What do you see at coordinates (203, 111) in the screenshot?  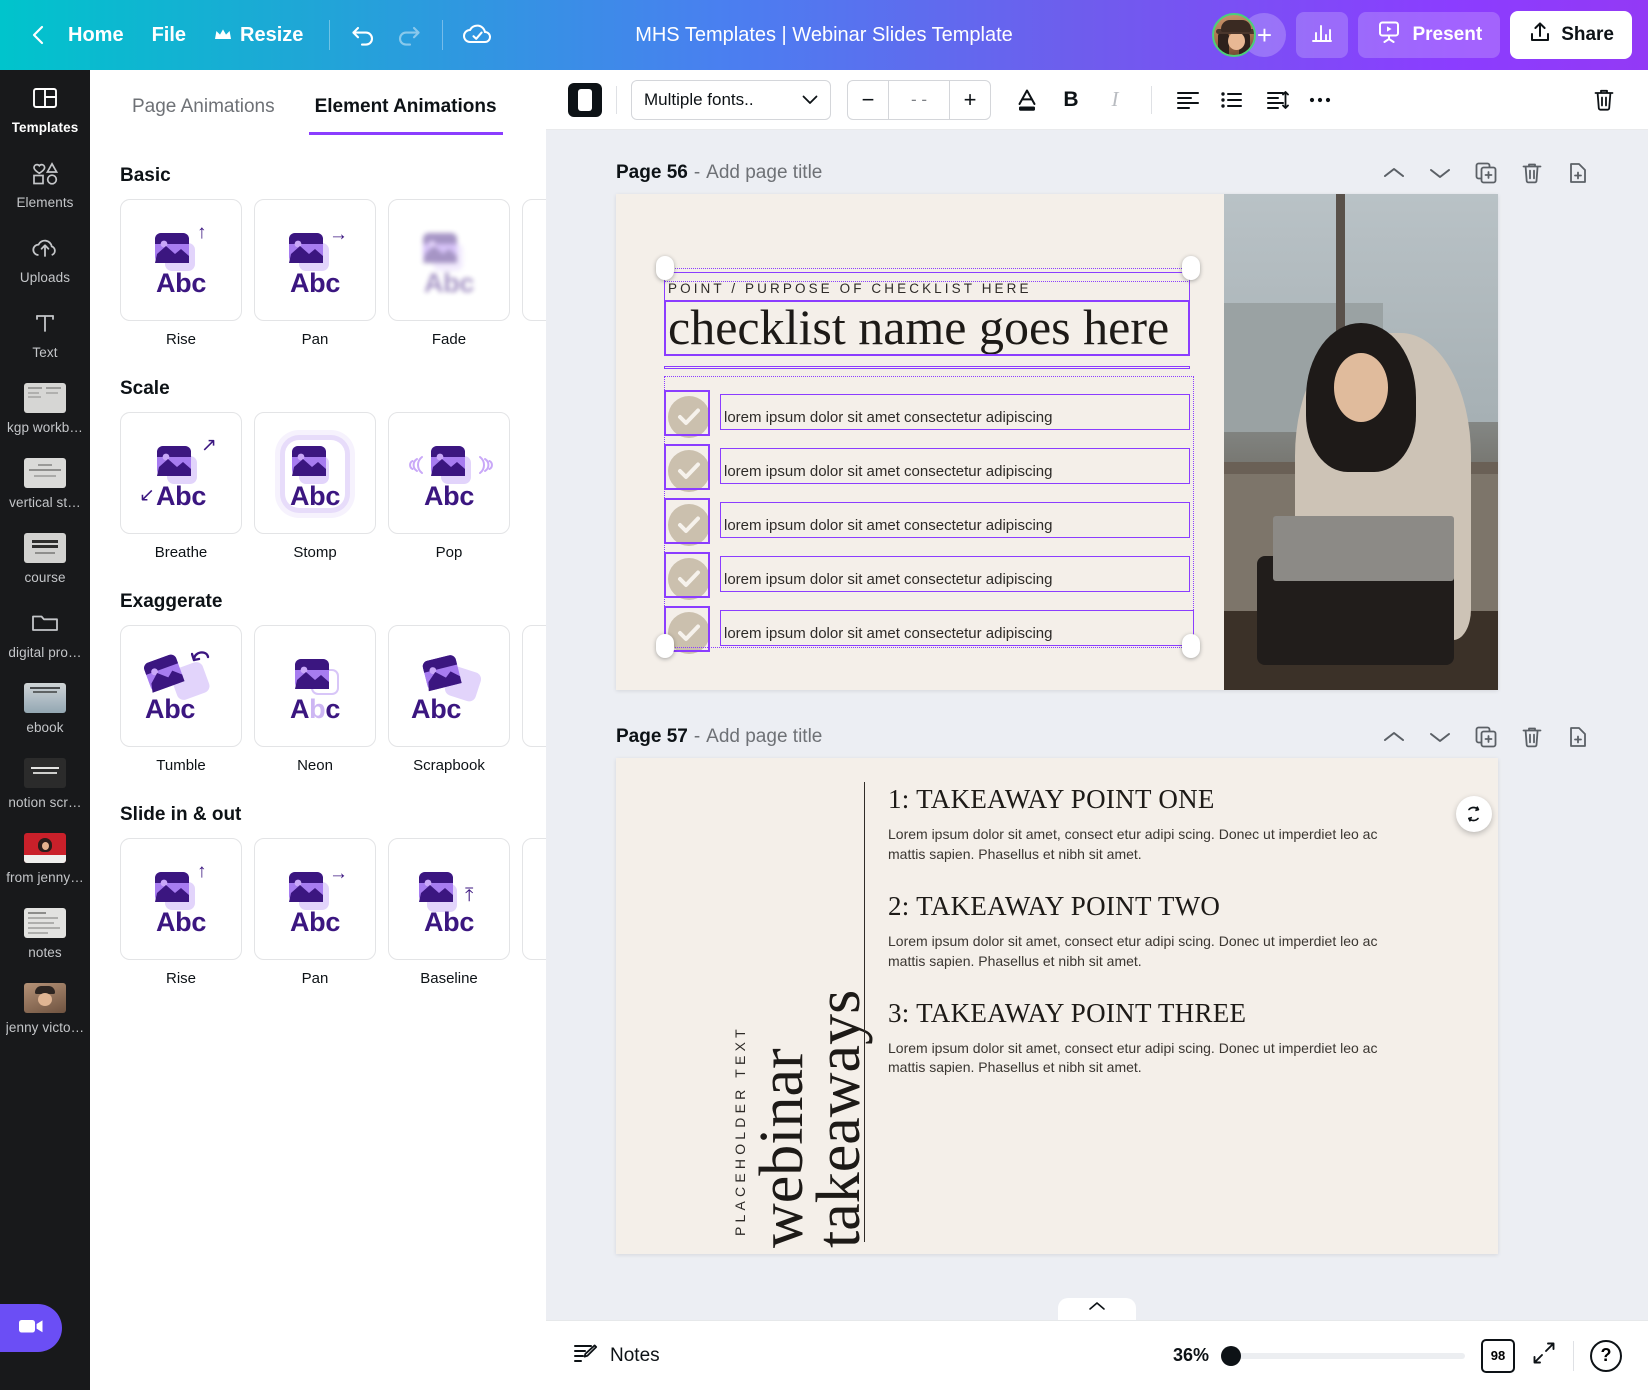 I see `tab-page-animations: Page Animations` at bounding box center [203, 111].